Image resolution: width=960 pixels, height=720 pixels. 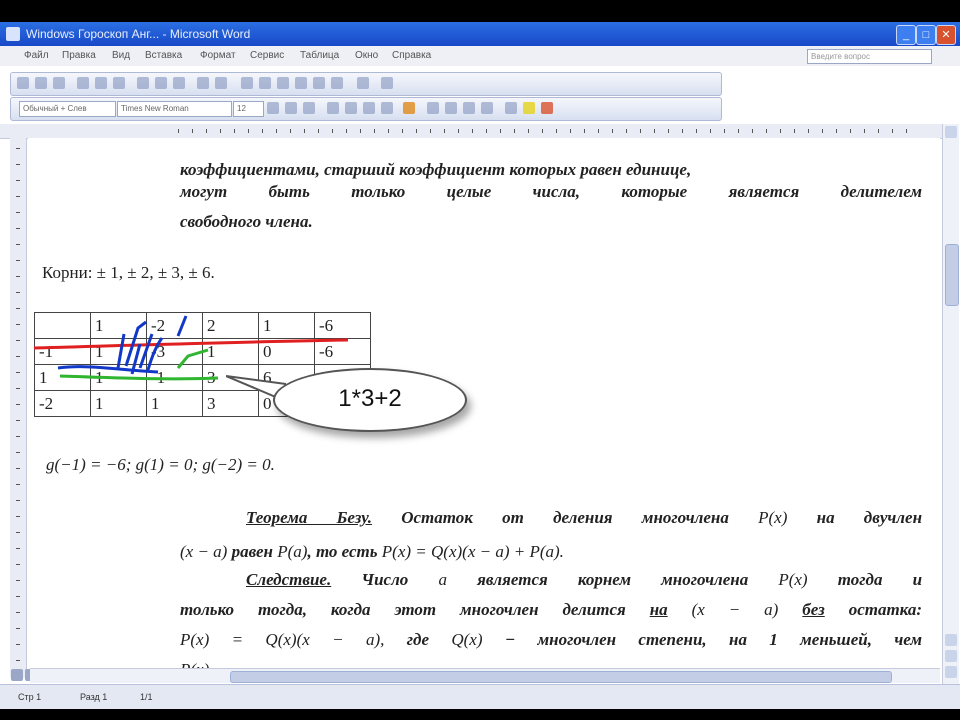 What do you see at coordinates (813, 609) in the screenshot?
I see `corollary-text-2d: без` at bounding box center [813, 609].